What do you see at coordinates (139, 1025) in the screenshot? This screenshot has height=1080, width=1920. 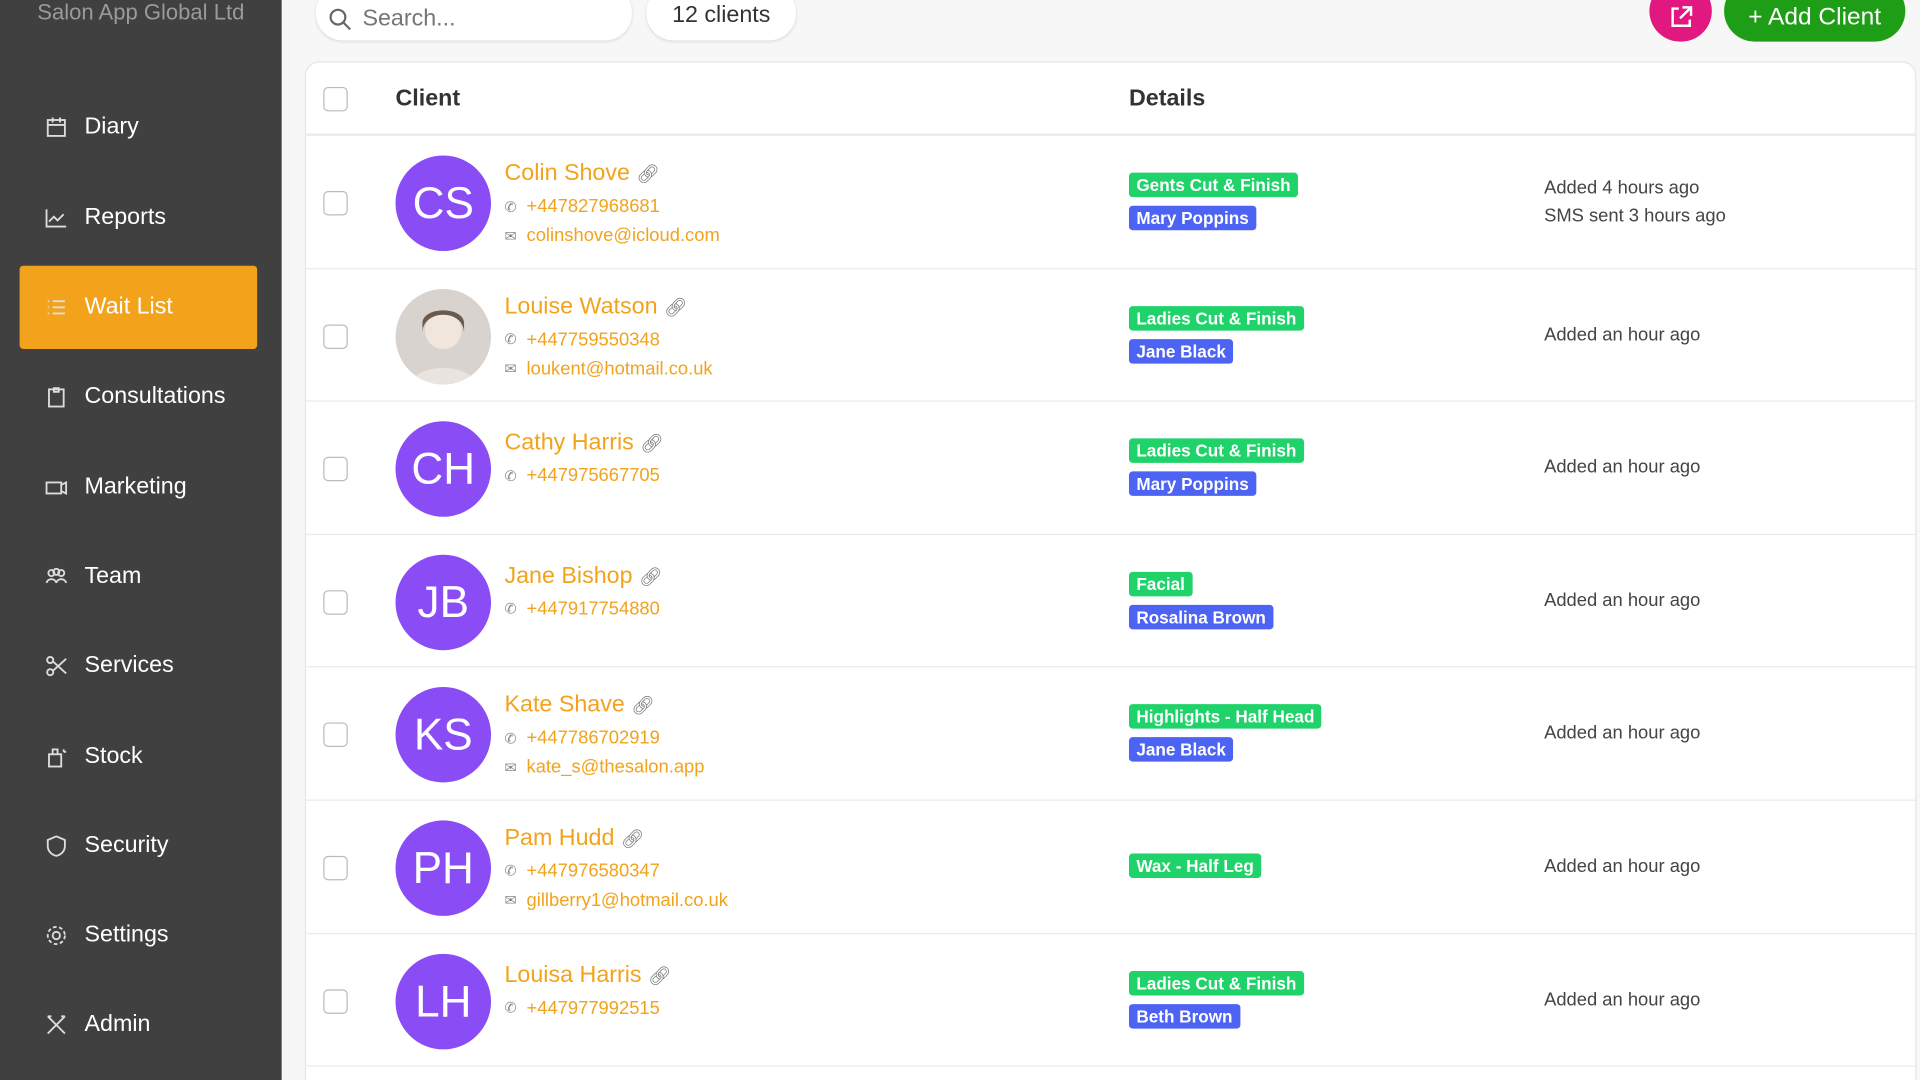 I see `sidebar-item-admin: Admin` at bounding box center [139, 1025].